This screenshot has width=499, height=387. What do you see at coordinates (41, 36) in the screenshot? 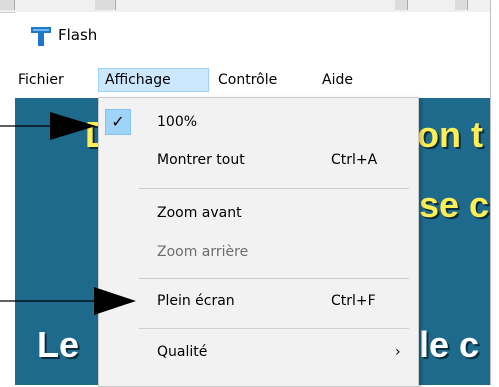
I see `flash-t-icon` at bounding box center [41, 36].